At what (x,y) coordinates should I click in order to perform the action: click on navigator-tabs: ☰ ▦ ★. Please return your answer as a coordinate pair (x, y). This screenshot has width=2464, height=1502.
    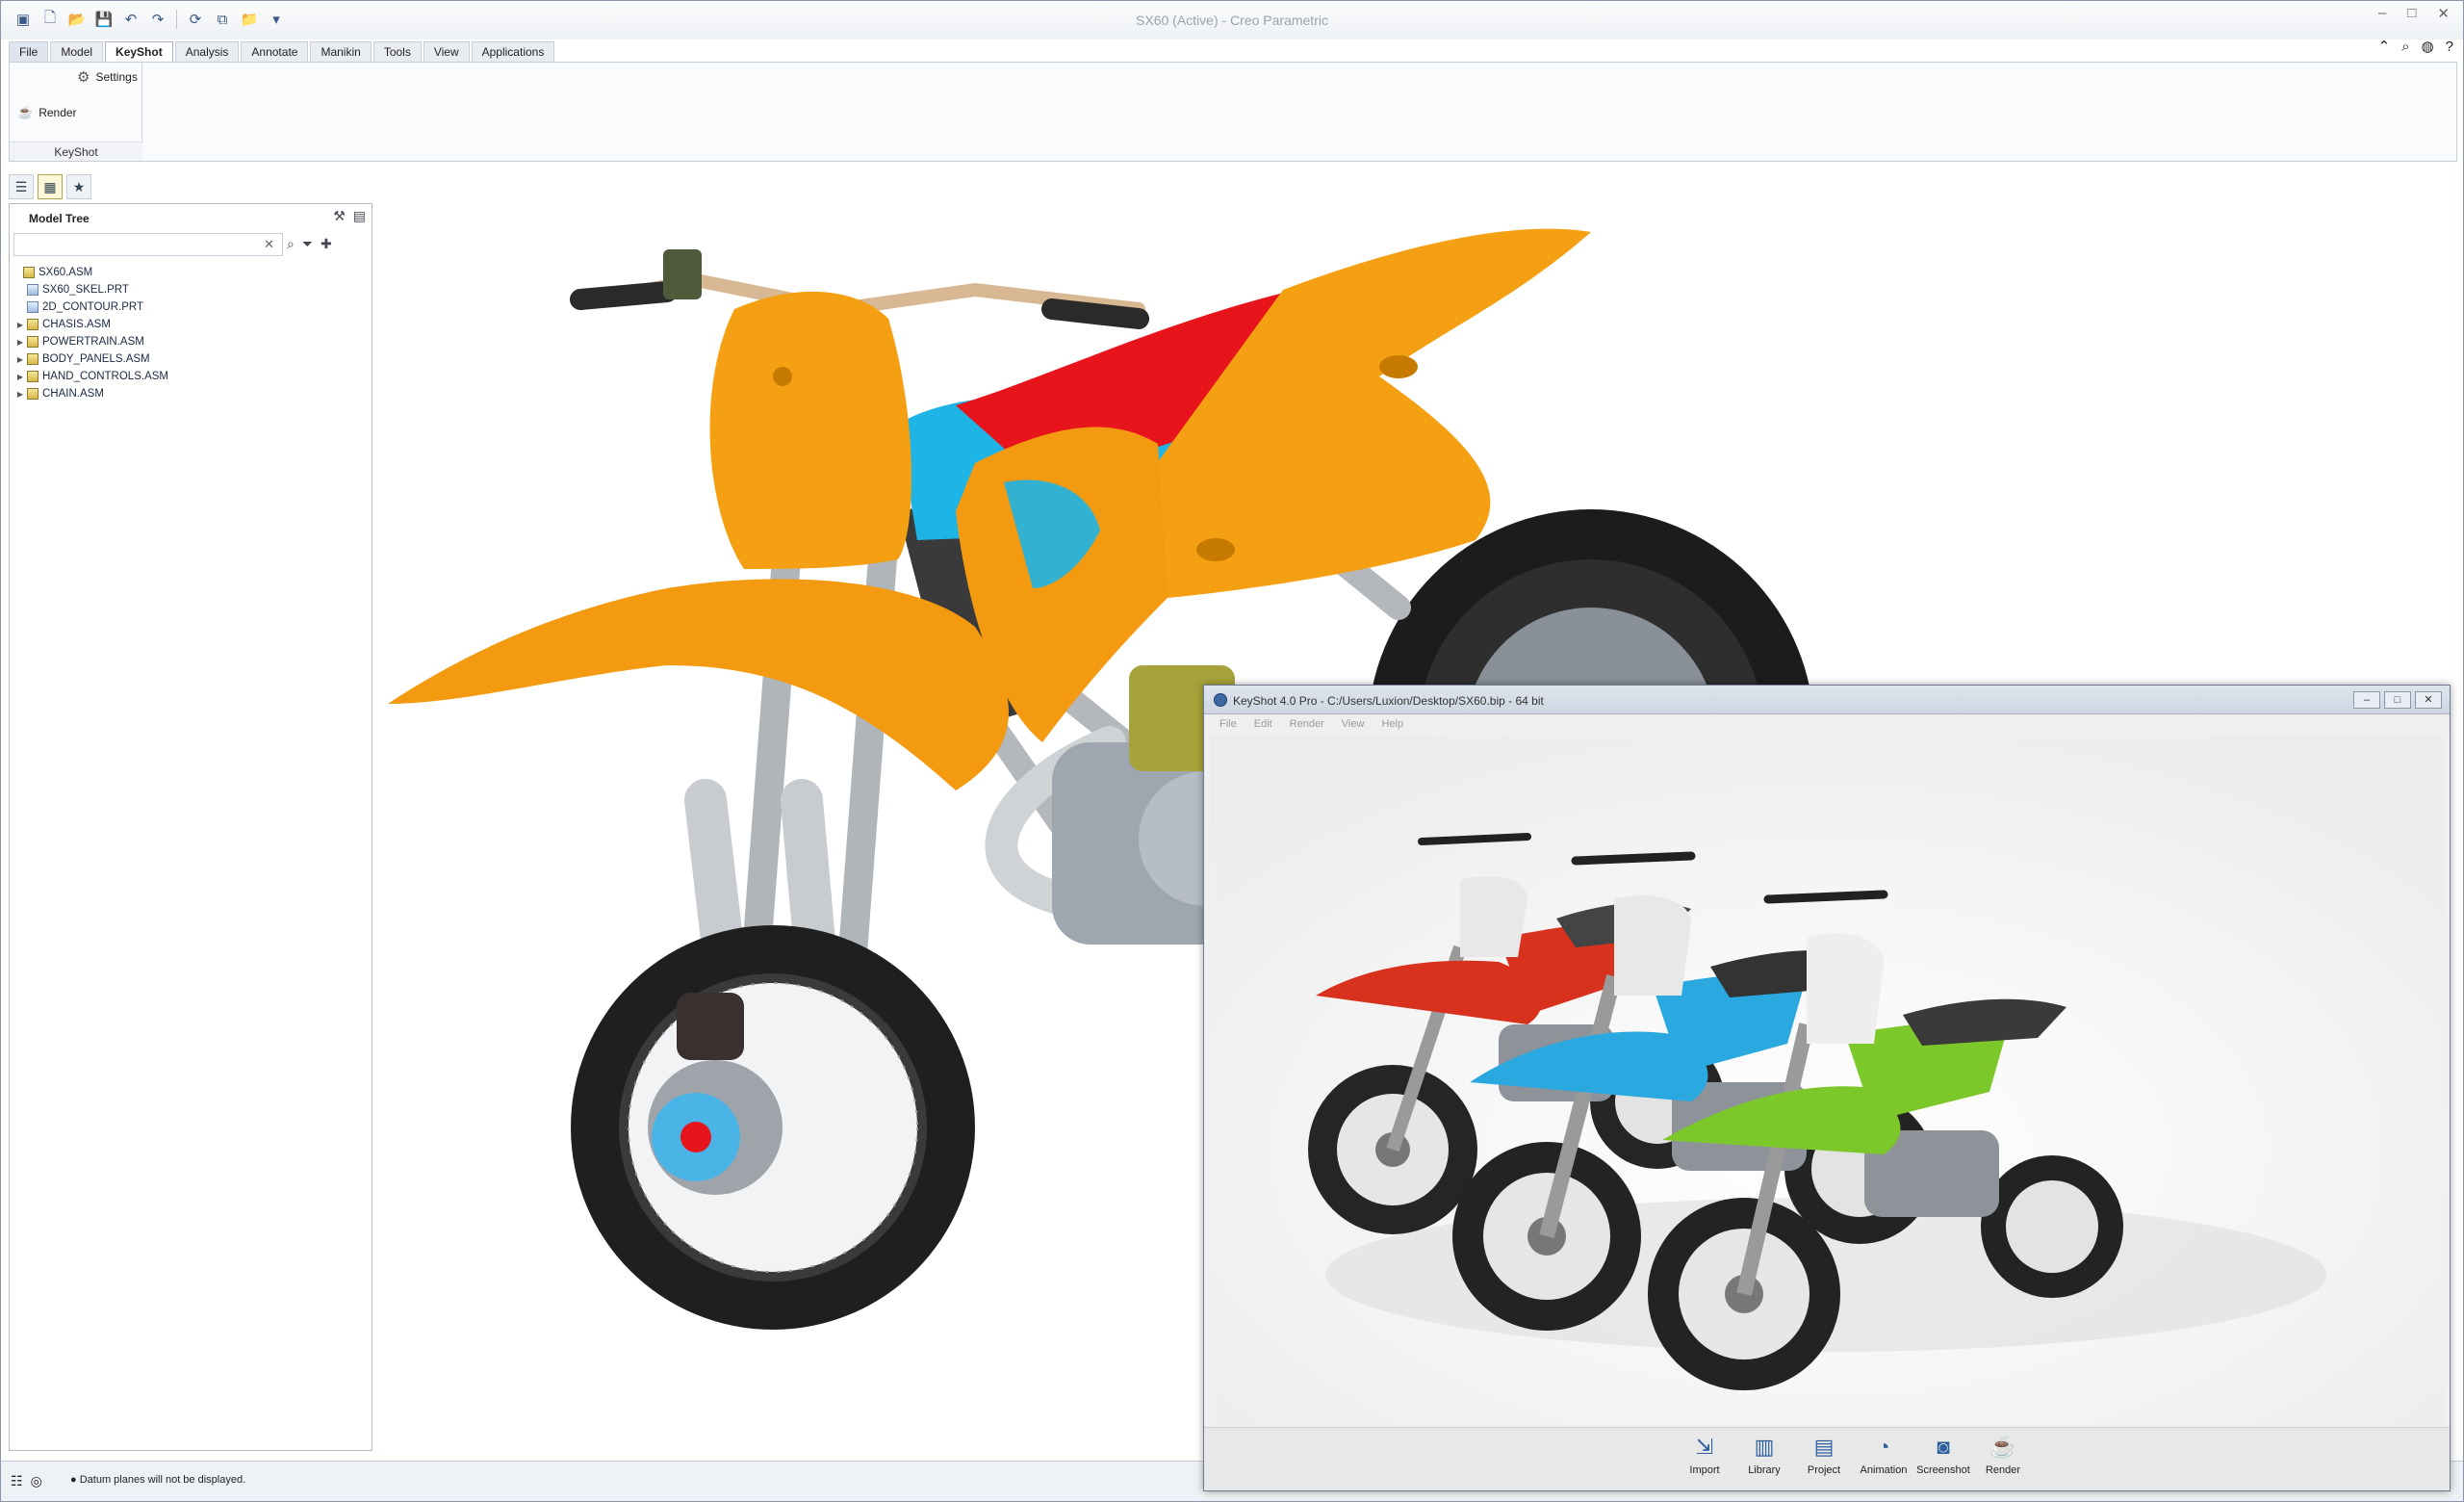
    Looking at the image, I should click on (50, 186).